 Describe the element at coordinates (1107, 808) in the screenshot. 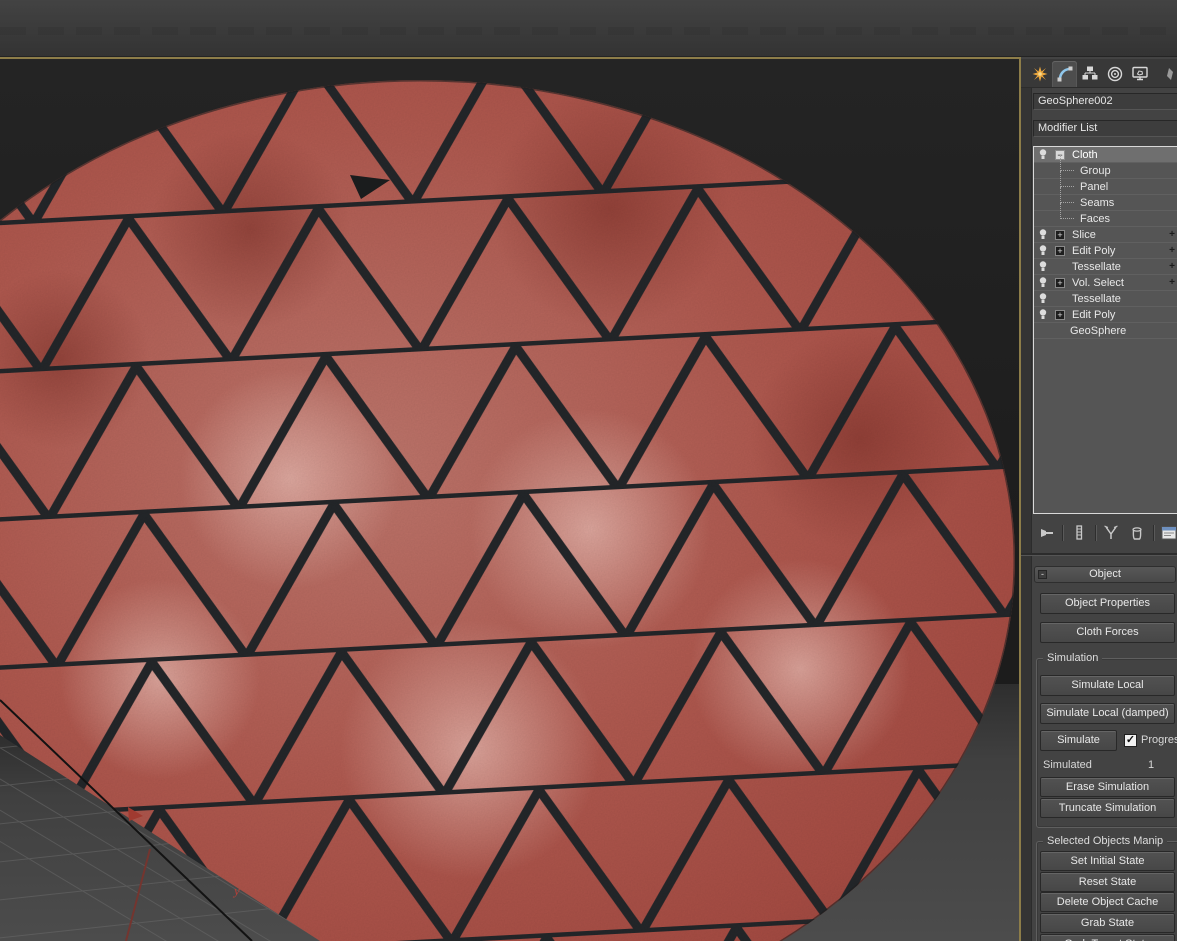

I see `truncate-simulation-button: Truncate Simulation` at that location.